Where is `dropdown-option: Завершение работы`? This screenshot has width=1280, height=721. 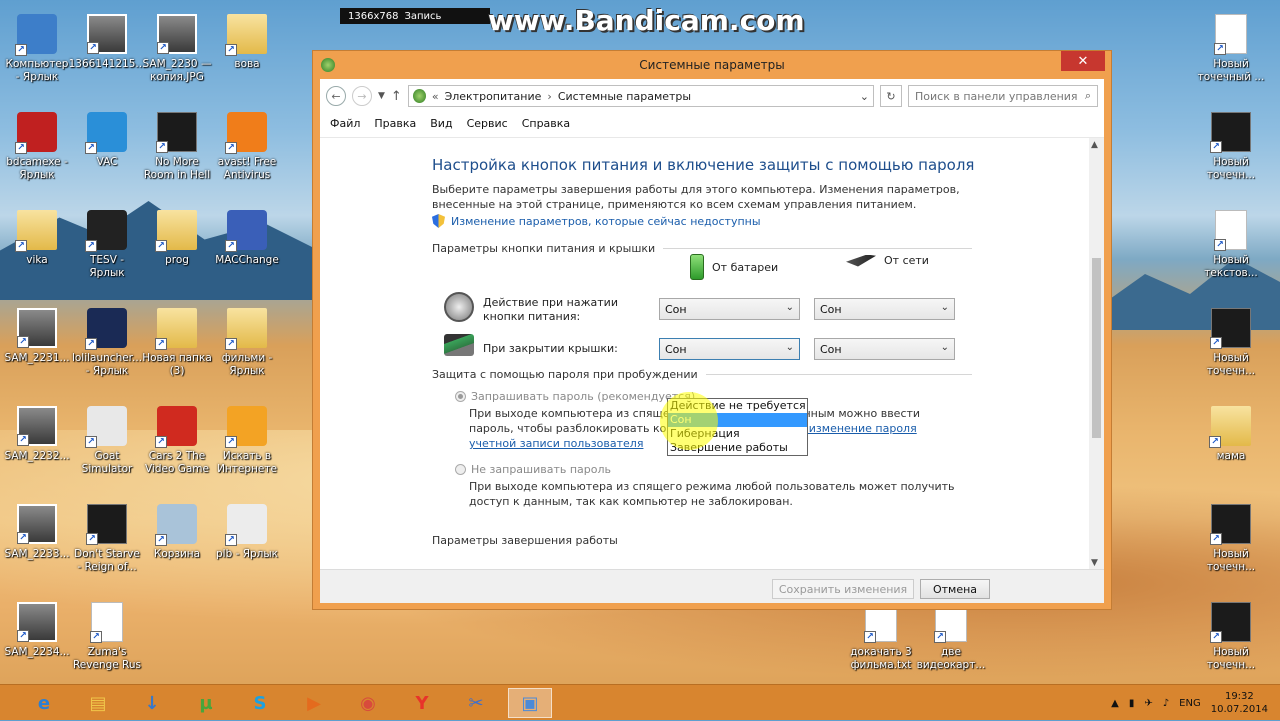 dropdown-option: Завершение работы is located at coordinates (737, 448).